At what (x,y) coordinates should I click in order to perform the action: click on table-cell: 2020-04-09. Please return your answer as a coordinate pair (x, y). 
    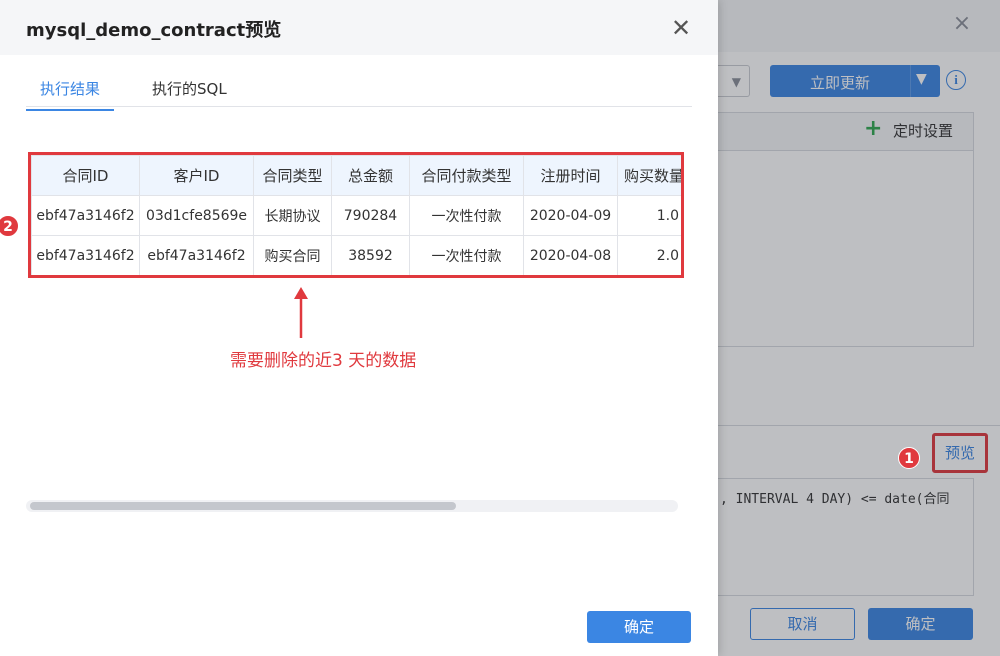
    Looking at the image, I should click on (570, 215).